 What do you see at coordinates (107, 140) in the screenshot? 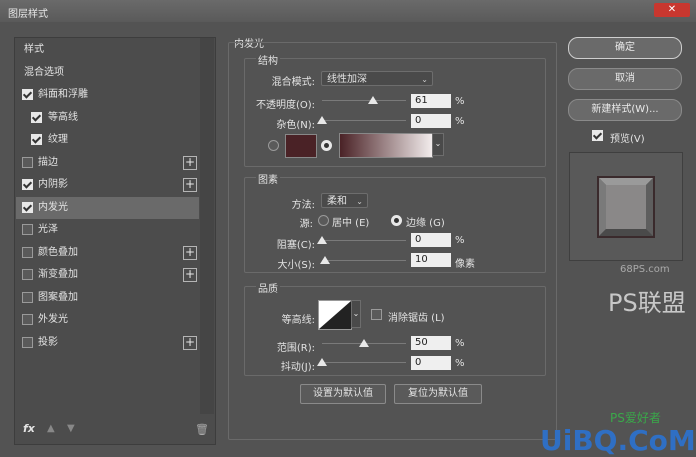
I see `style-item-4: 纹理` at bounding box center [107, 140].